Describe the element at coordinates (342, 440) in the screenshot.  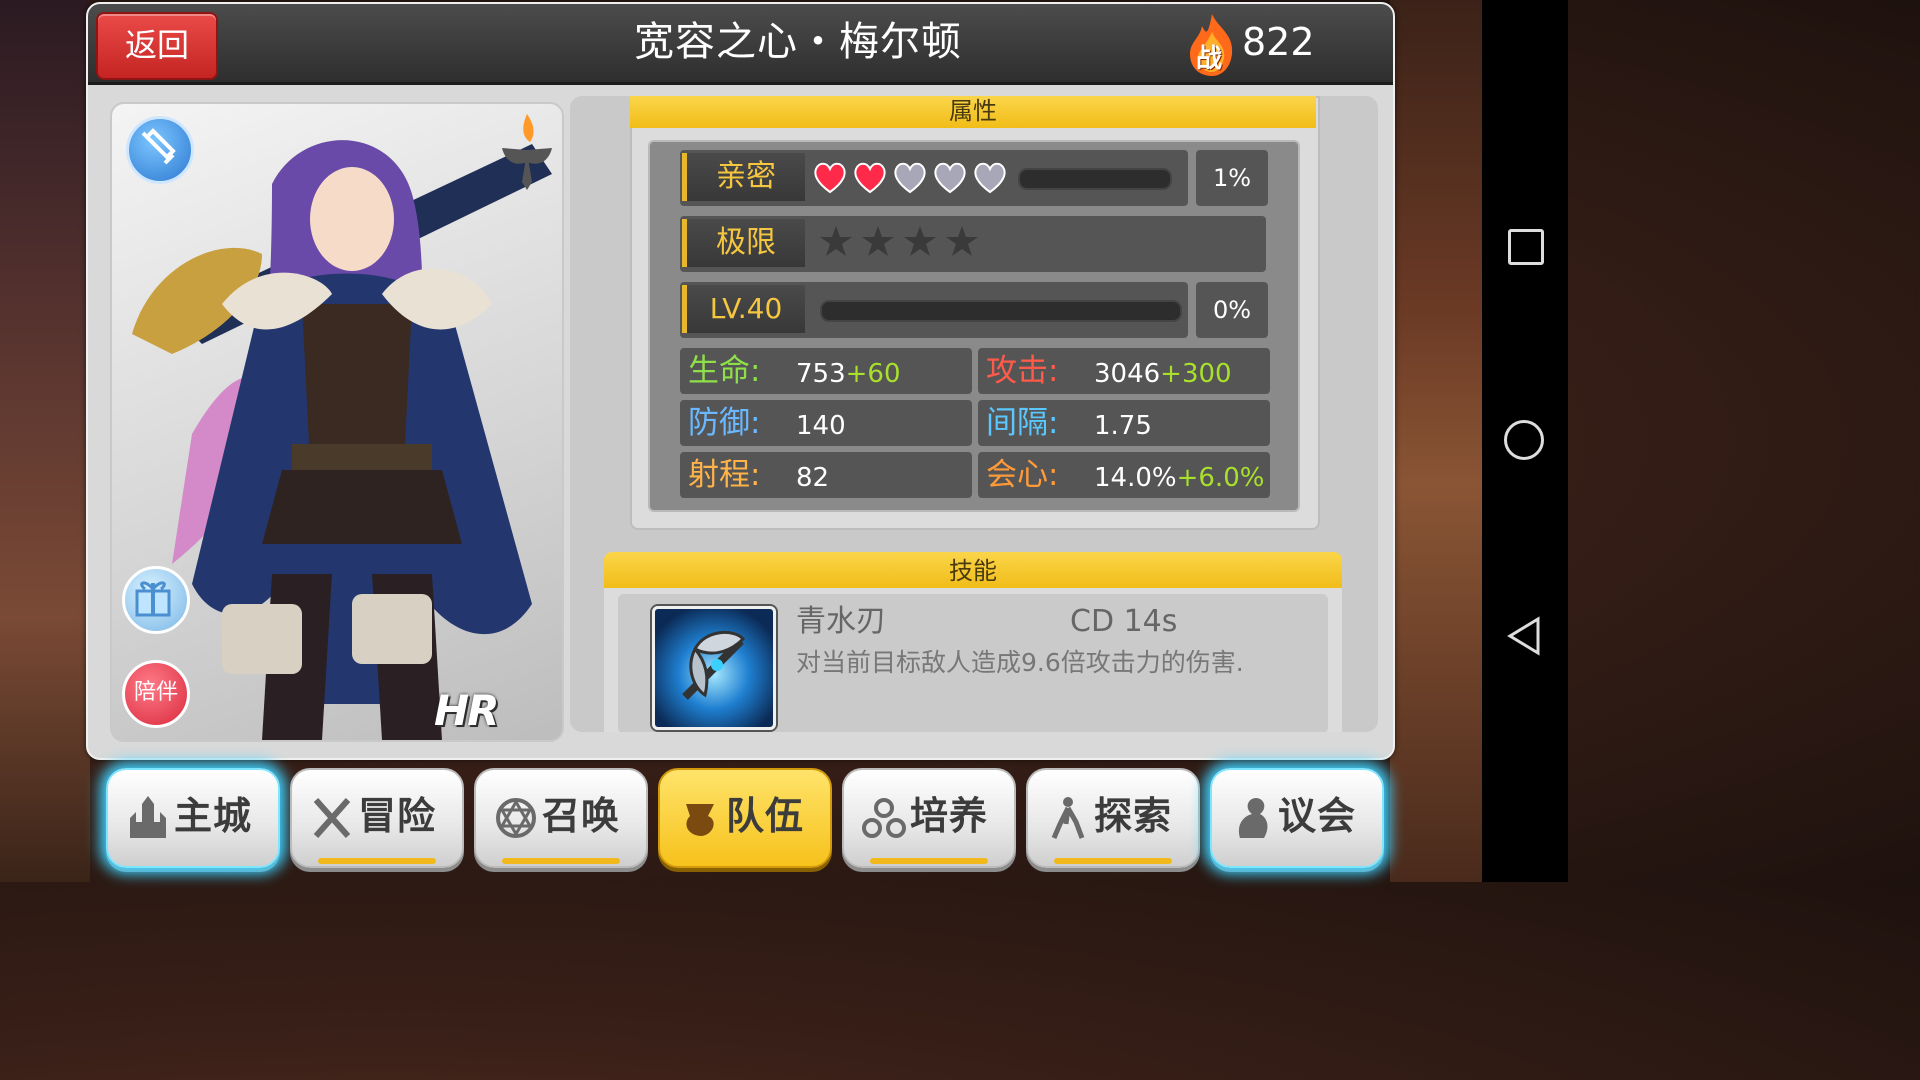
I see `character-illustration` at that location.